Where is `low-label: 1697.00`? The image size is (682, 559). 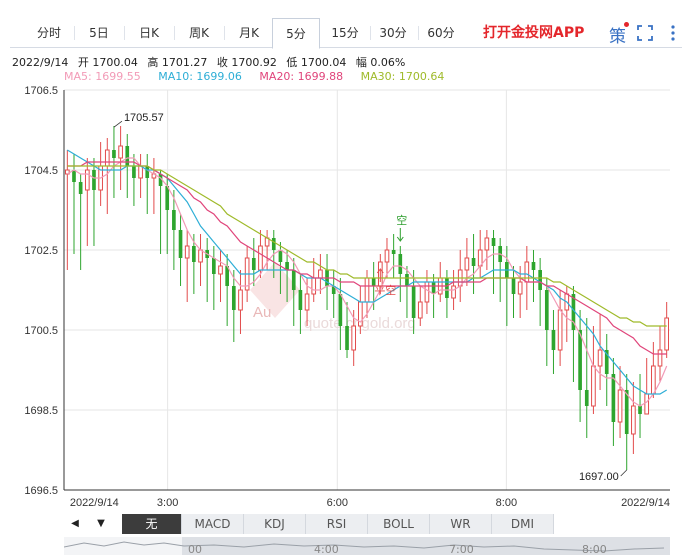
low-label: 1697.00 is located at coordinates (599, 477).